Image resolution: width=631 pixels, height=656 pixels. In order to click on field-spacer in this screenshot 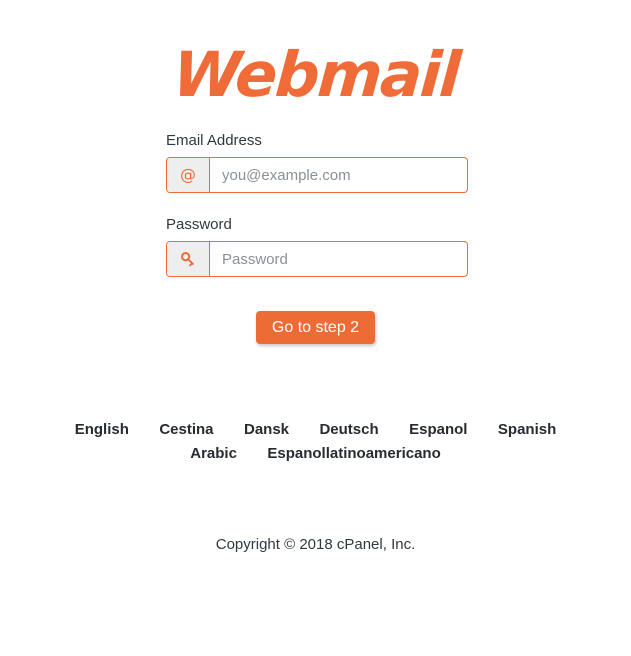, I will do `click(317, 204)`.